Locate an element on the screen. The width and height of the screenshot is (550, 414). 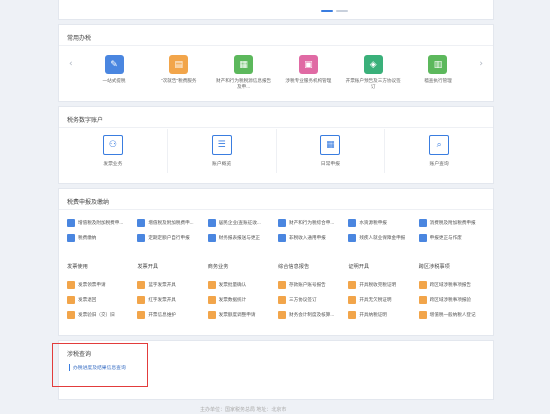
form-icon: ▤ is located at coordinates (179, 64).